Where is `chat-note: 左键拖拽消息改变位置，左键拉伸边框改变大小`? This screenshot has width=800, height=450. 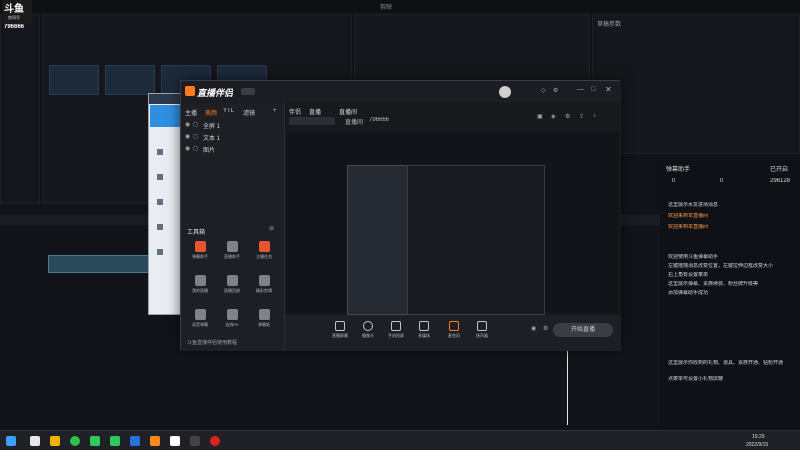 chat-note: 左键拖拽消息改变位置，左键拉伸边框改变大小 is located at coordinates (721, 266).